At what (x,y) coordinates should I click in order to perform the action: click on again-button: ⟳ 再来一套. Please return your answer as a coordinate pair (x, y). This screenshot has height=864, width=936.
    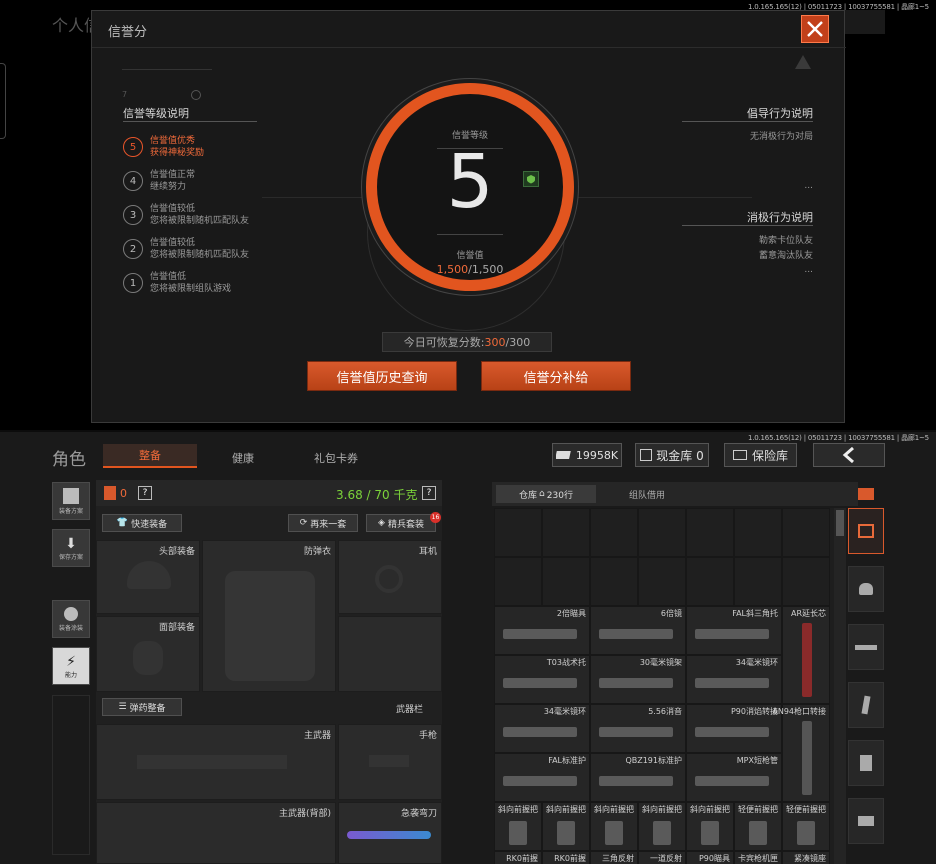
    Looking at the image, I should click on (323, 523).